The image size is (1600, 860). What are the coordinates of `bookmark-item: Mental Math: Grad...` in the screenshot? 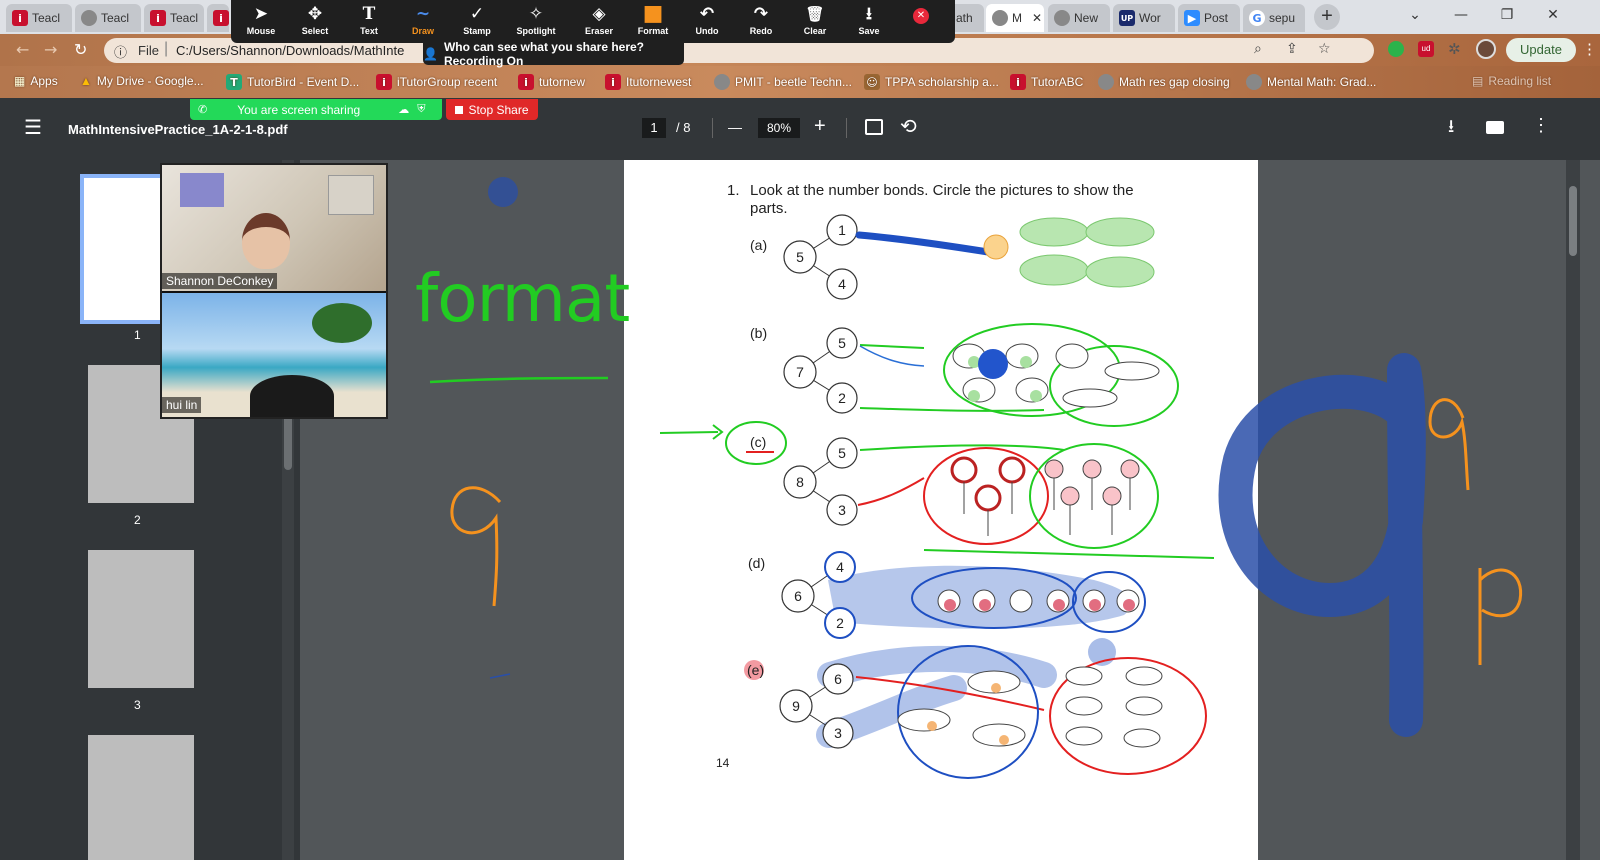 It's located at (1311, 82).